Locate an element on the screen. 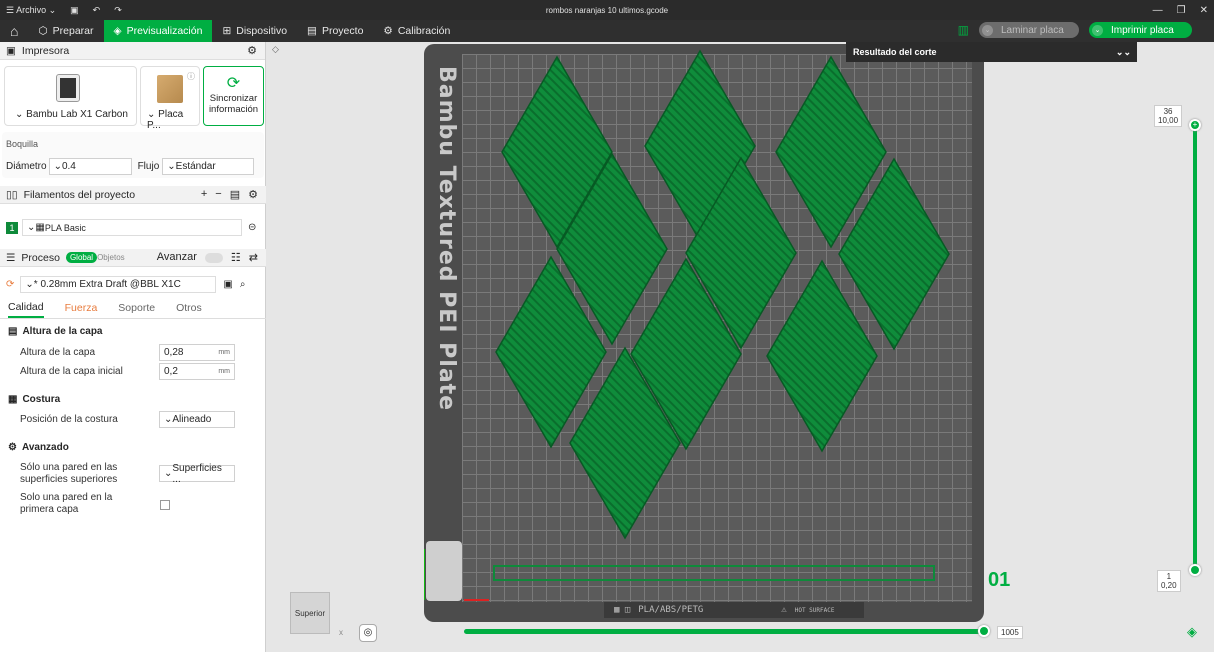 This screenshot has height=652, width=1214. sidebar-toggle-icon: ▥ is located at coordinates (963, 30).